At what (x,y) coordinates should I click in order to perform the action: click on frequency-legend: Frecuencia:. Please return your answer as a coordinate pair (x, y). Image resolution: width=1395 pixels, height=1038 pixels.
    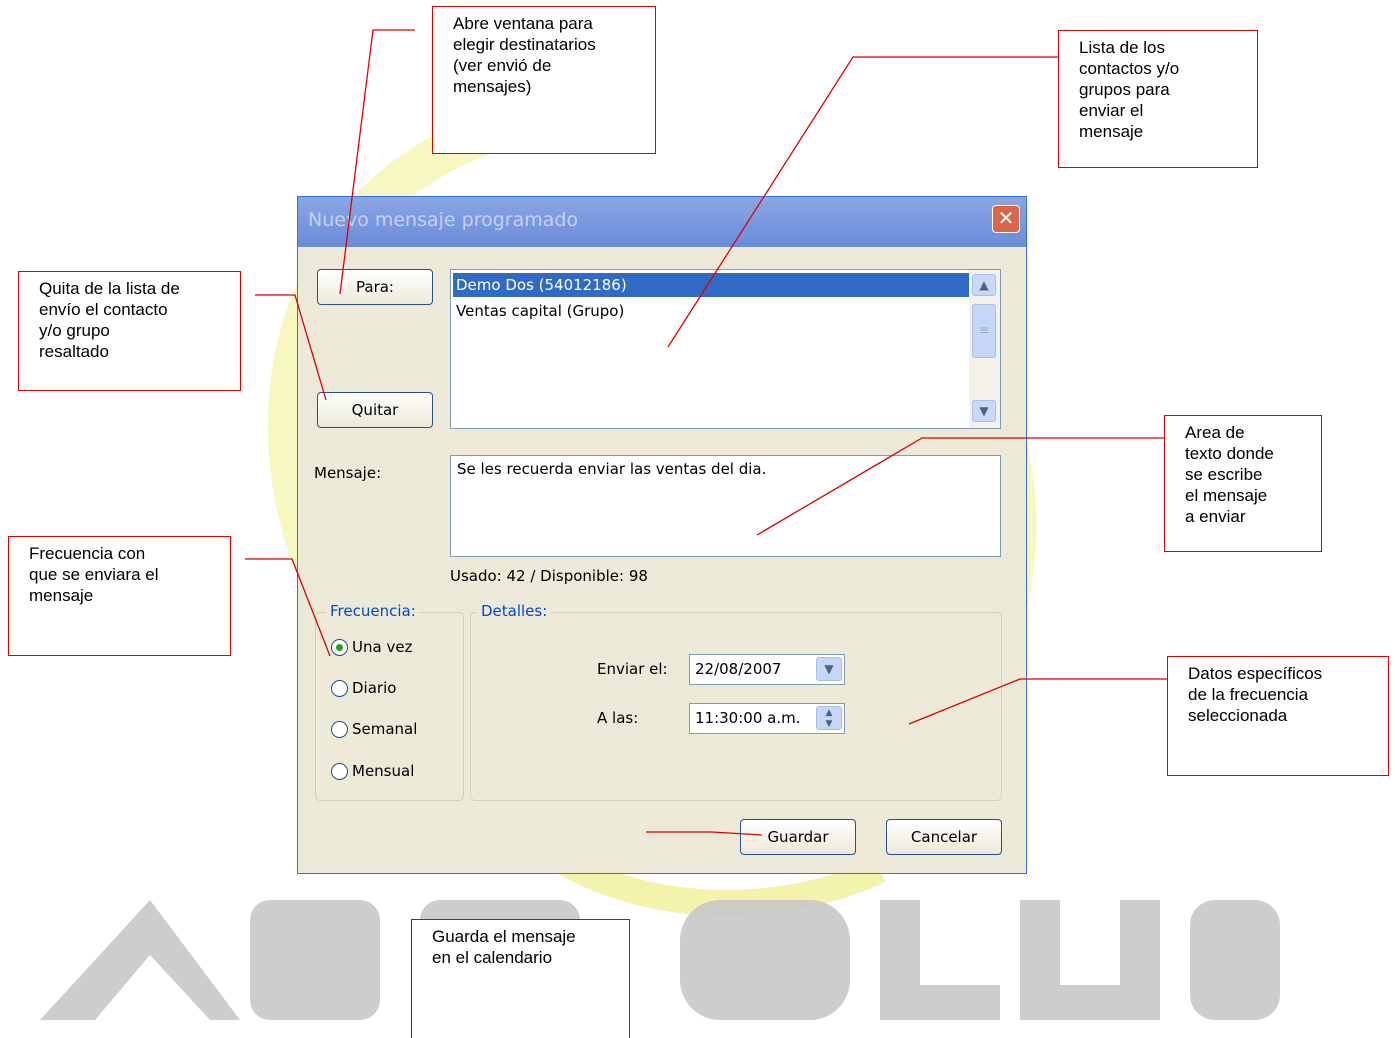
    Looking at the image, I should click on (373, 611).